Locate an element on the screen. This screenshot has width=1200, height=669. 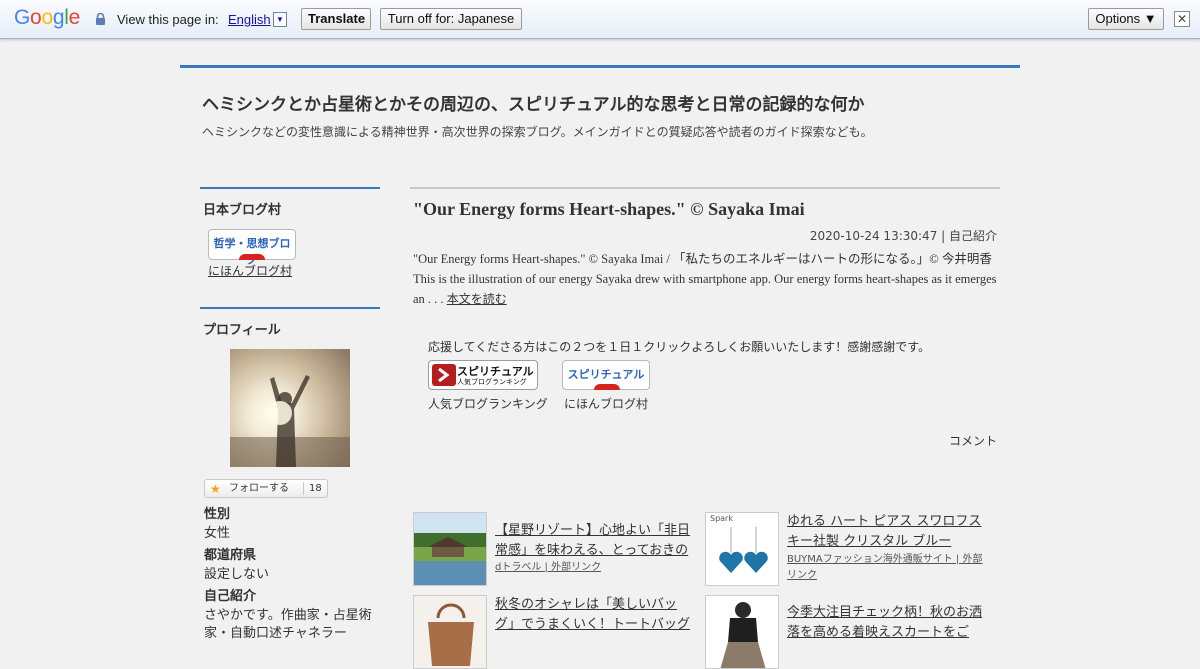
related-title-skirt: 今季大注目チェック柄！秋のお洒落を高める着映えスカートをご is located at coordinates (885, 623).